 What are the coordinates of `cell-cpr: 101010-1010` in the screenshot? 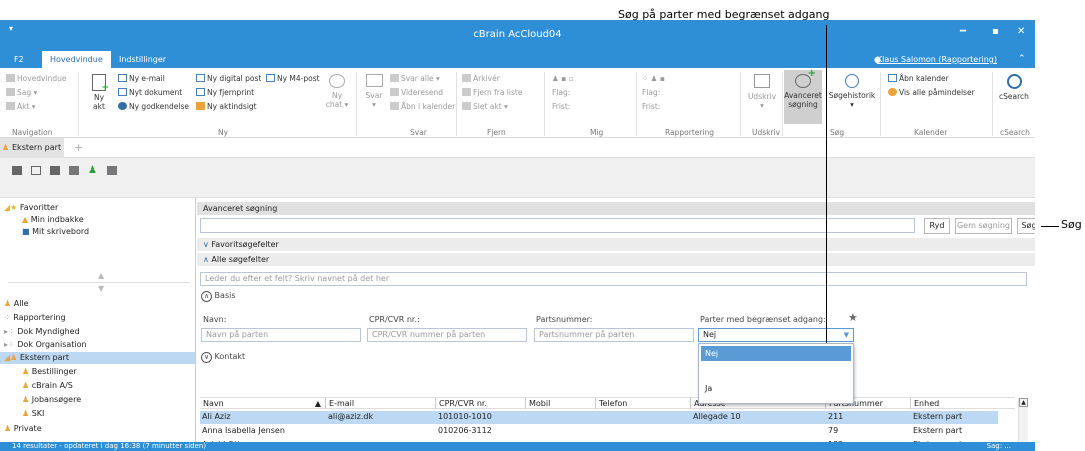 It's located at (465, 416).